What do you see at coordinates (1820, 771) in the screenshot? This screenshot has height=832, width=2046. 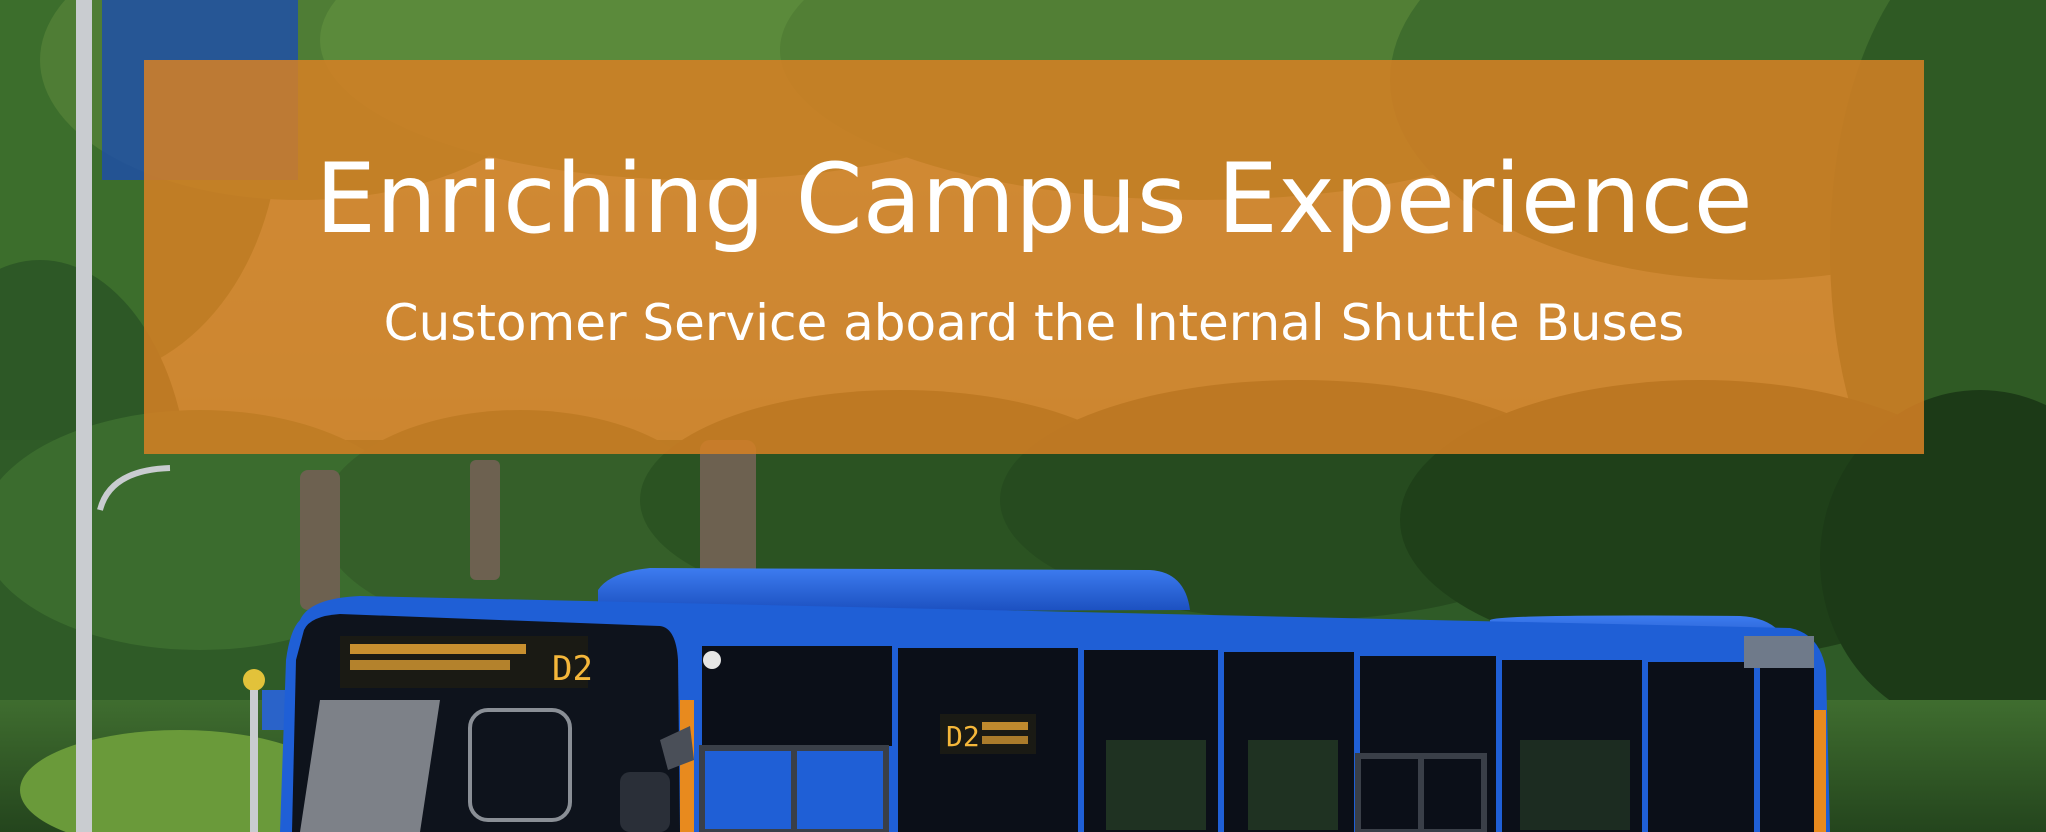 I see `orange-stripe-rear` at bounding box center [1820, 771].